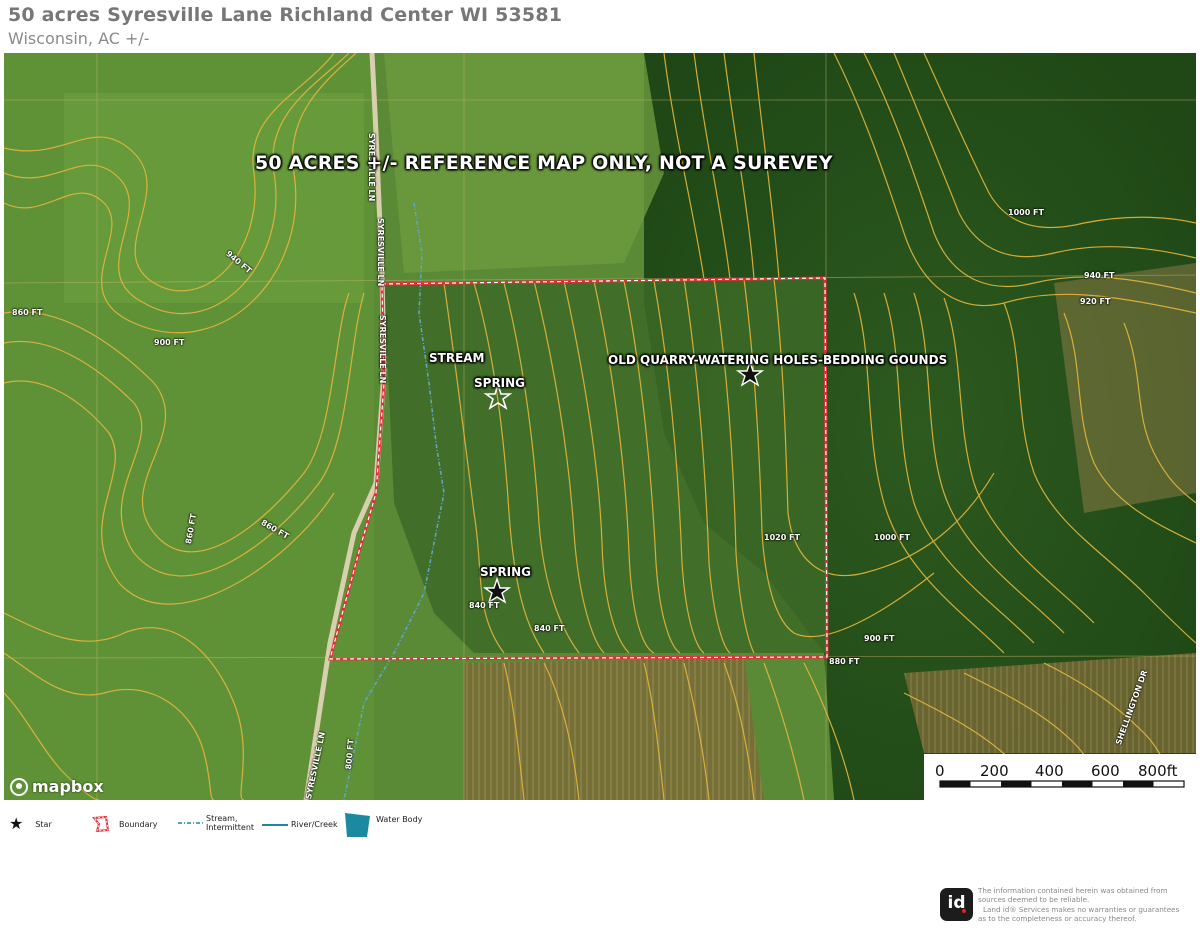 This screenshot has height=928, width=1200. What do you see at coordinates (222, 818) in the screenshot?
I see `legend-label: Stream,` at bounding box center [222, 818].